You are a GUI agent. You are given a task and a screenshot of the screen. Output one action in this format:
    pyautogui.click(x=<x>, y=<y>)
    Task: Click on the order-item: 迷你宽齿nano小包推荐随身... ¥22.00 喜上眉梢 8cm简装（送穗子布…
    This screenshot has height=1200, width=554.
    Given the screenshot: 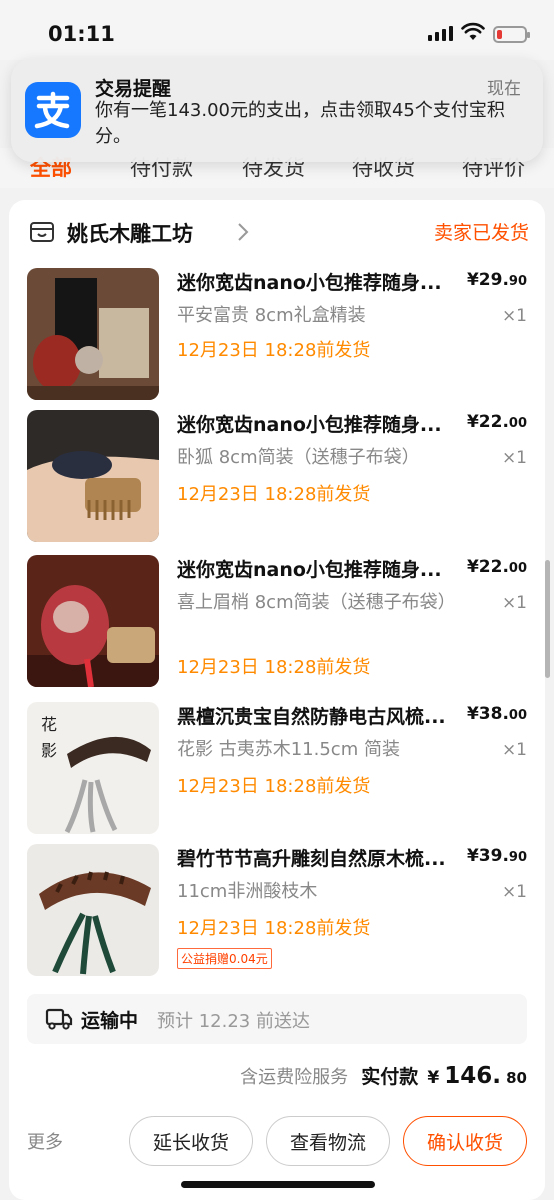 What is the action you would take?
    pyautogui.click(x=277, y=621)
    